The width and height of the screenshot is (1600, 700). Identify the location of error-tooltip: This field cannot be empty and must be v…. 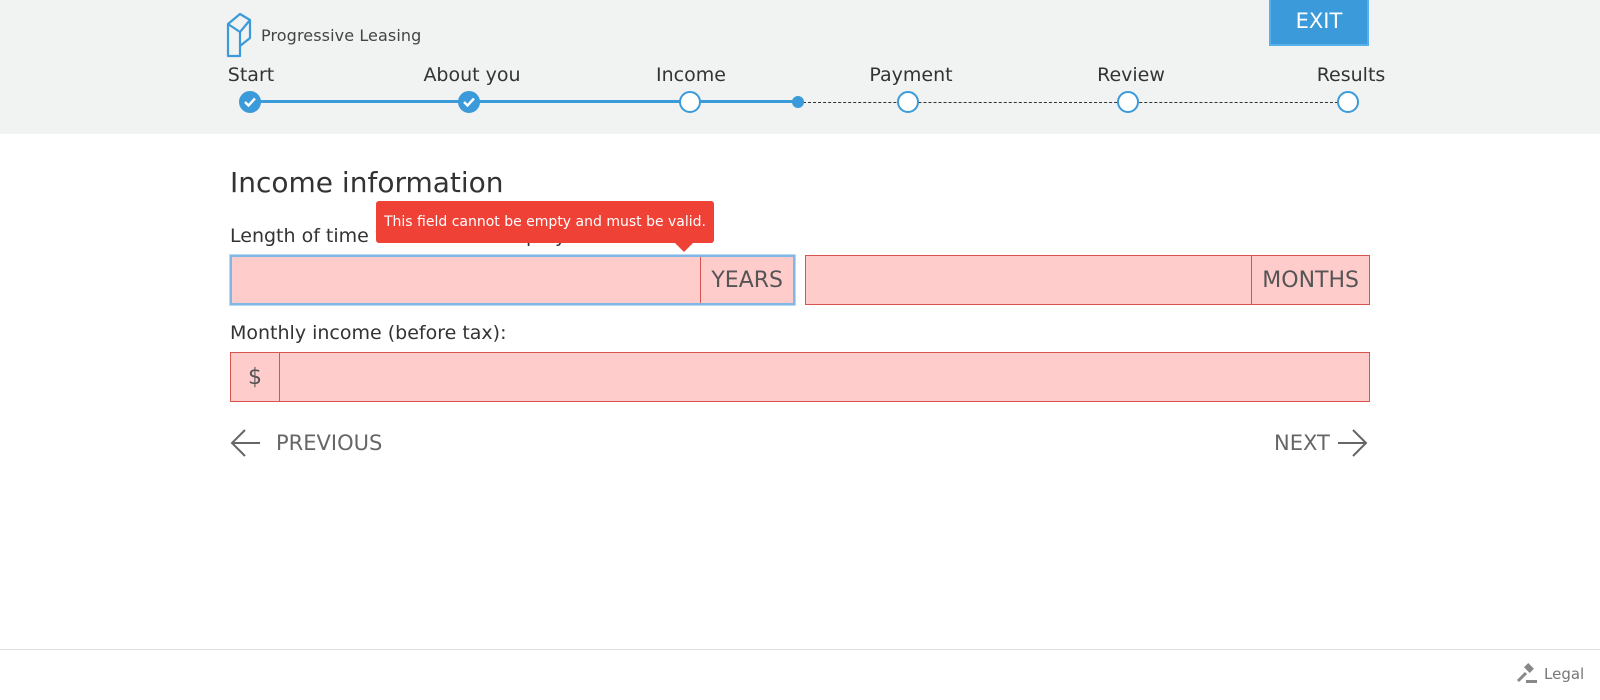
(545, 222).